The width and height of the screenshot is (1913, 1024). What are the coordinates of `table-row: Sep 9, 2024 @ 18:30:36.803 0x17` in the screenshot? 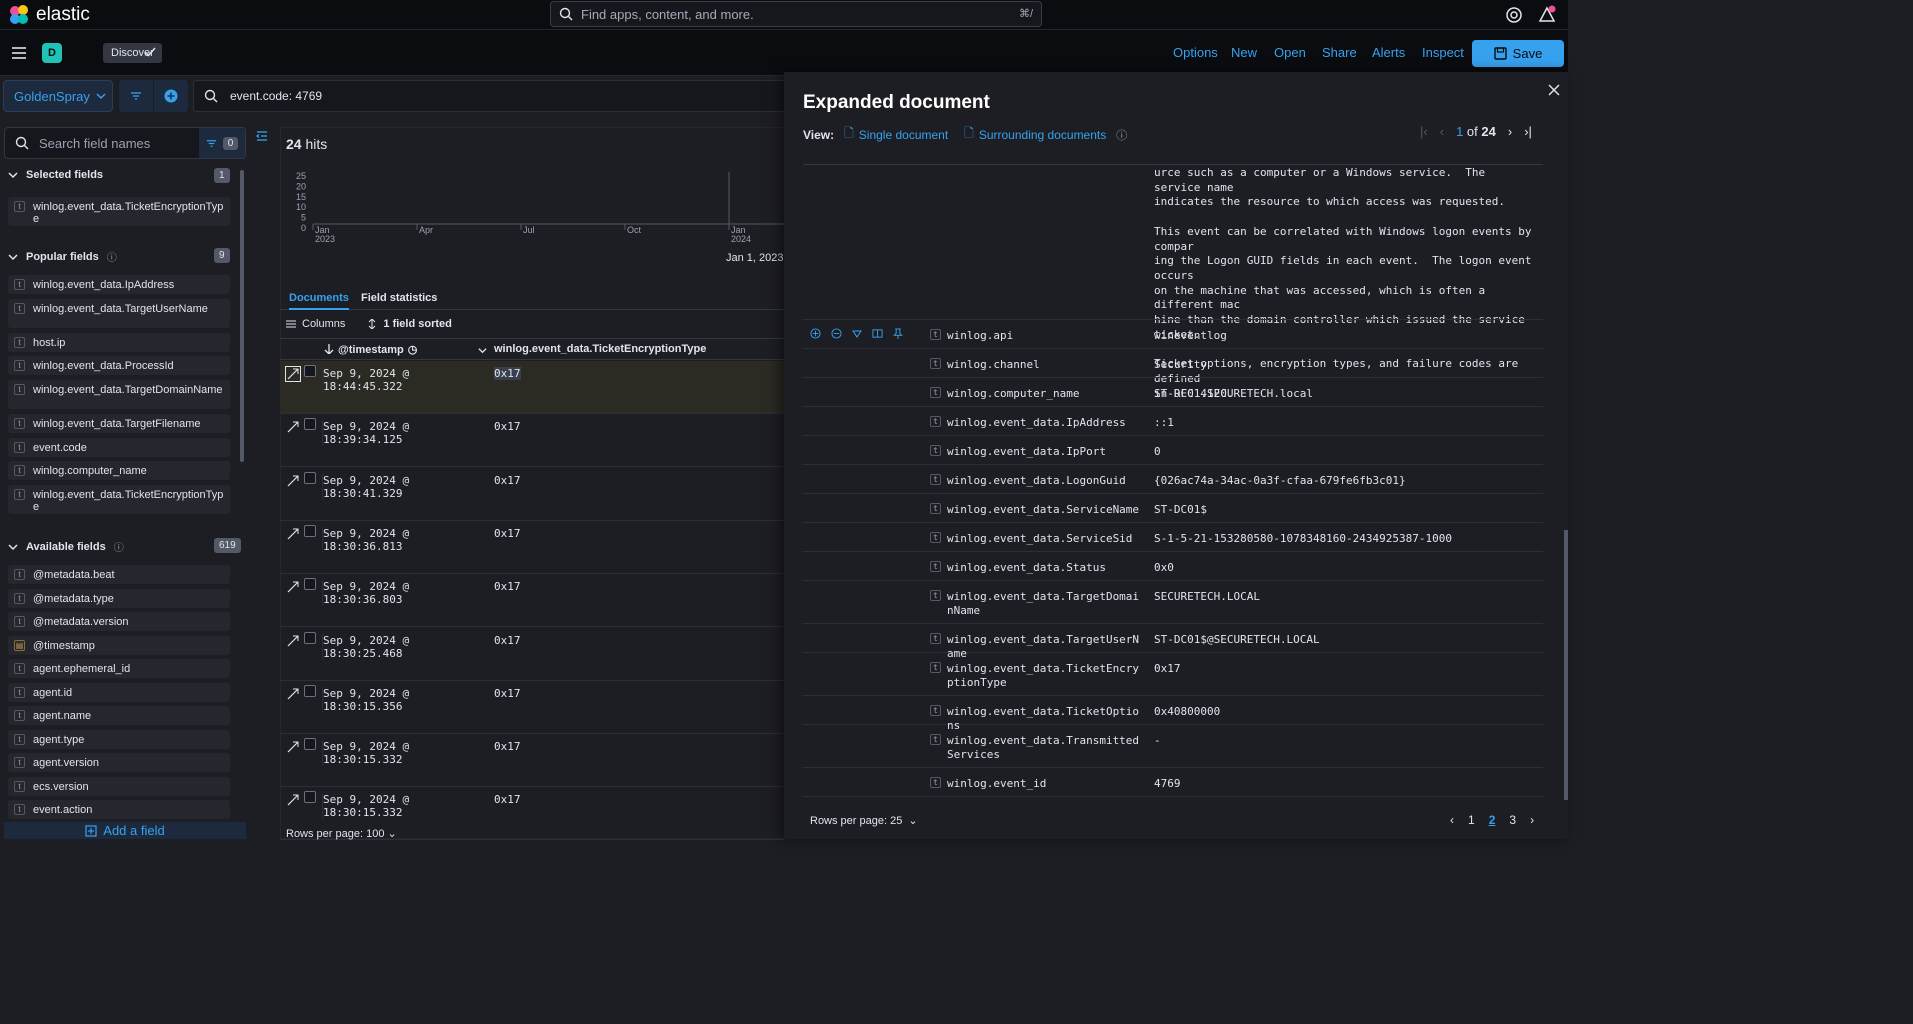 It's located at (532, 601).